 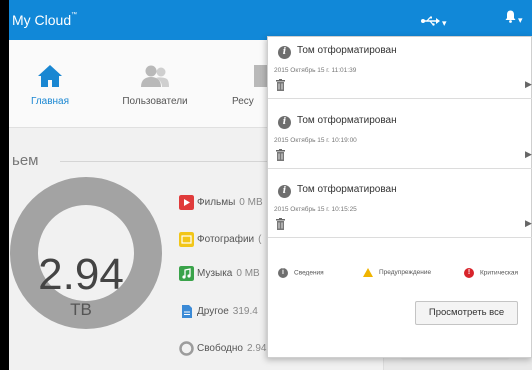 I want to click on window-edge, so click(x=4, y=185).